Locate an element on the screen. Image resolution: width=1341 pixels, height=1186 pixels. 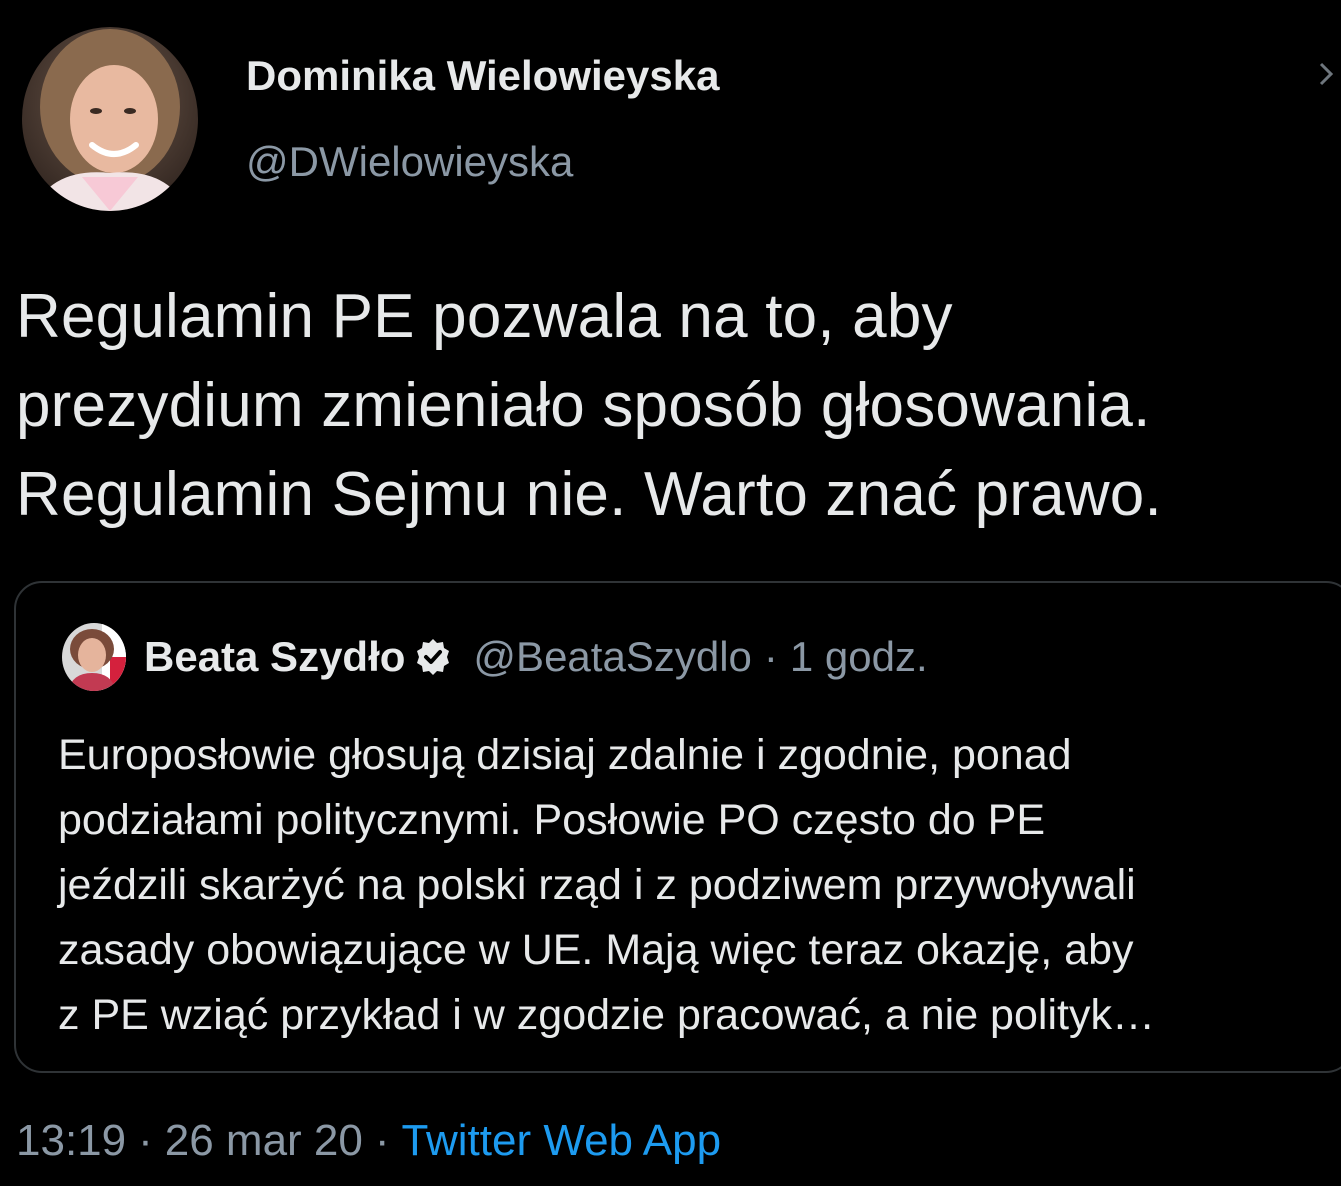
quoted-author-name: Beata Szydło is located at coordinates (274, 657).